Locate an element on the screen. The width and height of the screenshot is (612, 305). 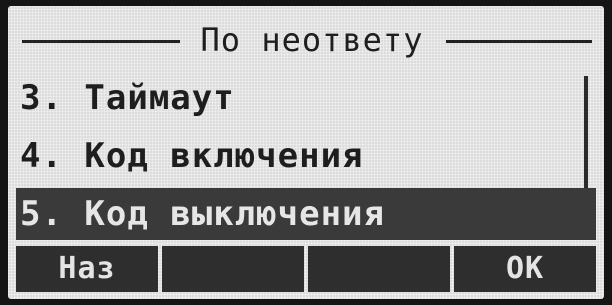
back-softkey: Наз is located at coordinates (87, 269).